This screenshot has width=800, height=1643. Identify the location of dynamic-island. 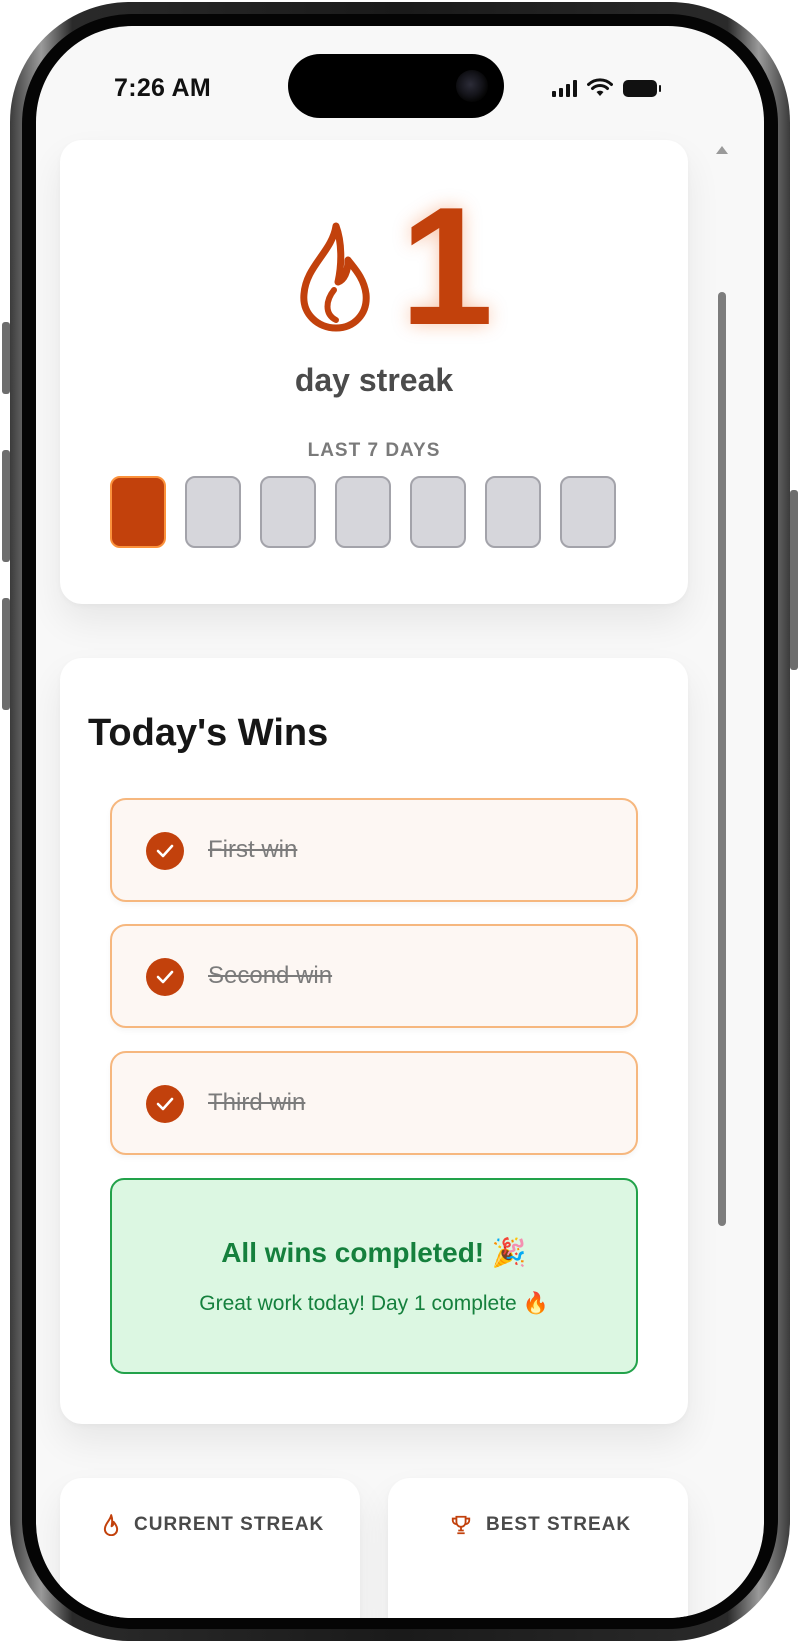
(396, 86).